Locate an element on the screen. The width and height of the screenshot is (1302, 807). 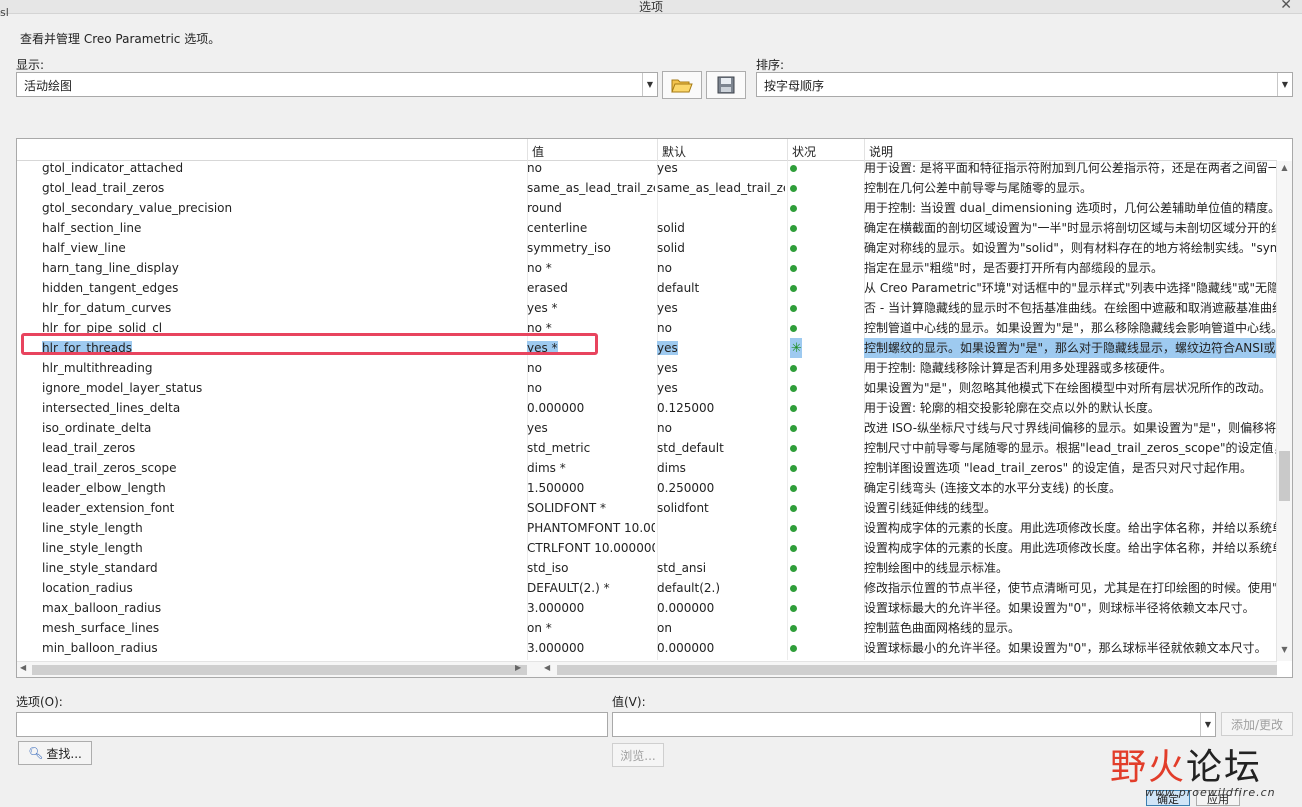
option-default-cell is located at coordinates (721, 208).